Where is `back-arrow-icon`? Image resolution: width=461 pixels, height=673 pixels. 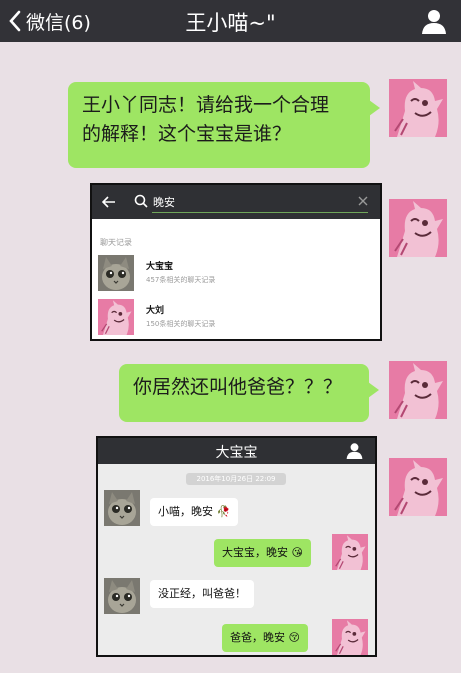
back-arrow-icon is located at coordinates (108, 202).